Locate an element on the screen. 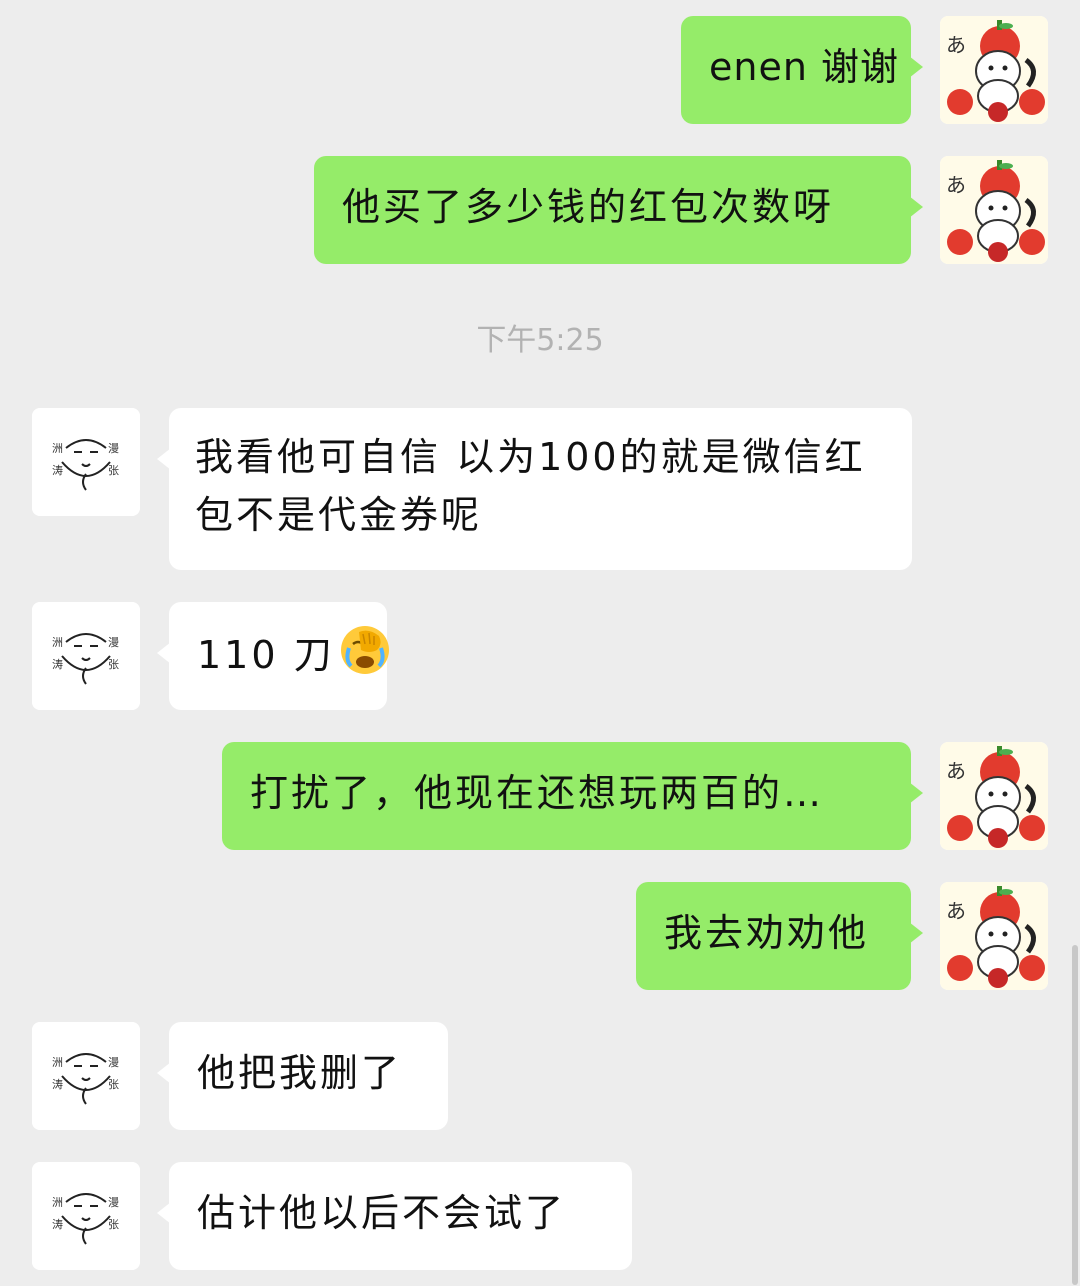 The image size is (1080, 1286). message-text: 我去劝劝他 is located at coordinates (767, 933).